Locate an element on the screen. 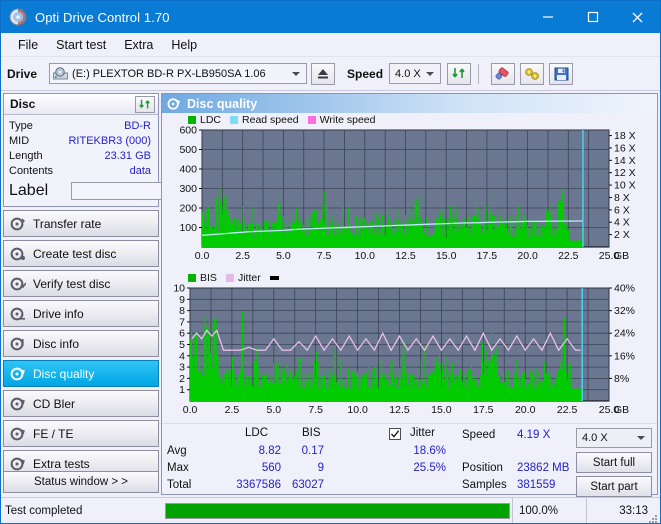 This screenshot has height=524, width=661. svg-text: 2 is located at coordinates (182, 379).